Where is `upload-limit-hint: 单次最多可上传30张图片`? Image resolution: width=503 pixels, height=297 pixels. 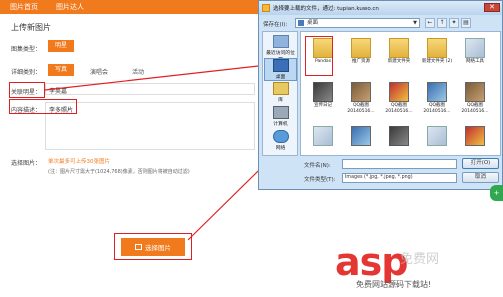
upload-limit-hint: 单次最多可上传30张图片 is located at coordinates (79, 162).